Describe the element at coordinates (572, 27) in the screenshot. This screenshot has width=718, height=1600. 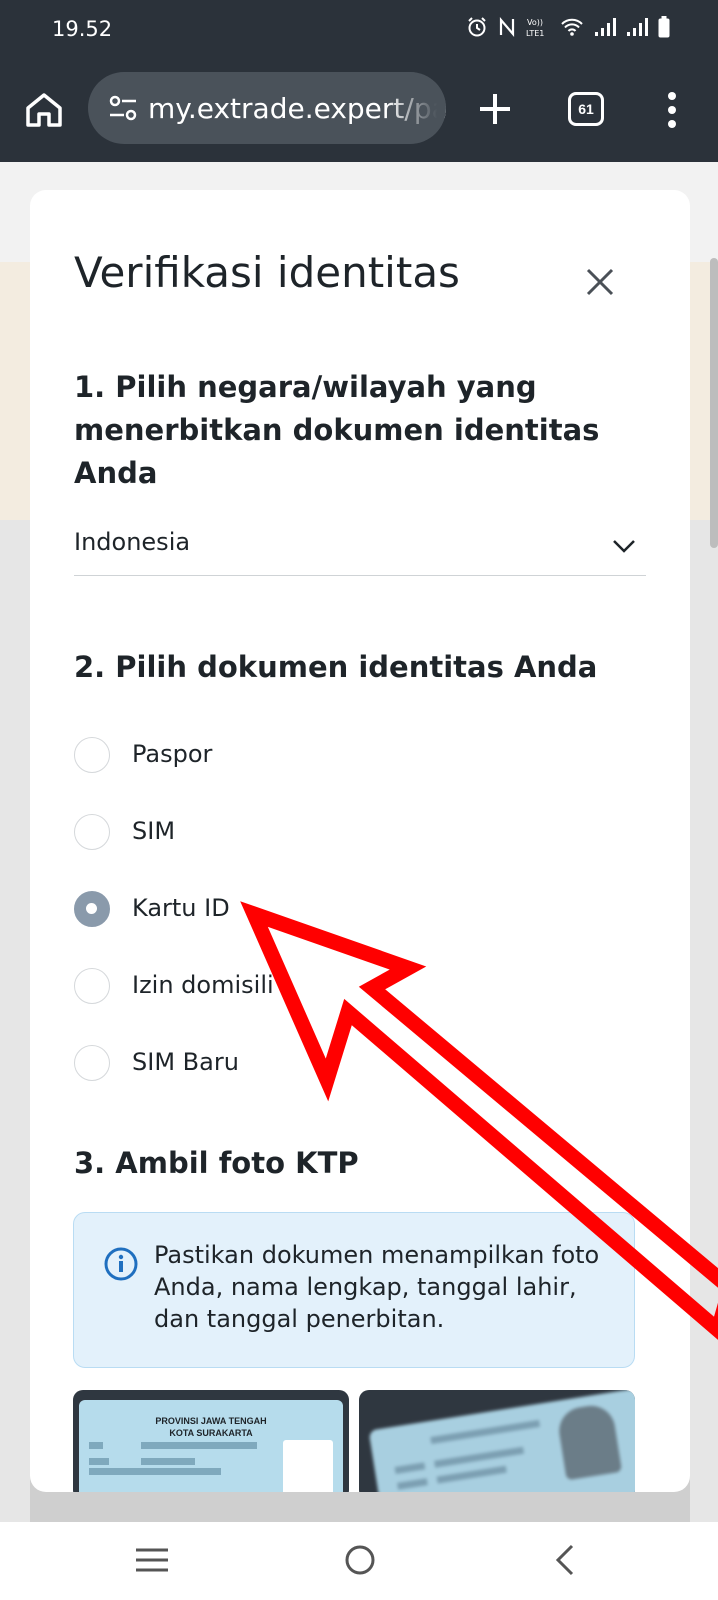
I see `wifi-icon` at that location.